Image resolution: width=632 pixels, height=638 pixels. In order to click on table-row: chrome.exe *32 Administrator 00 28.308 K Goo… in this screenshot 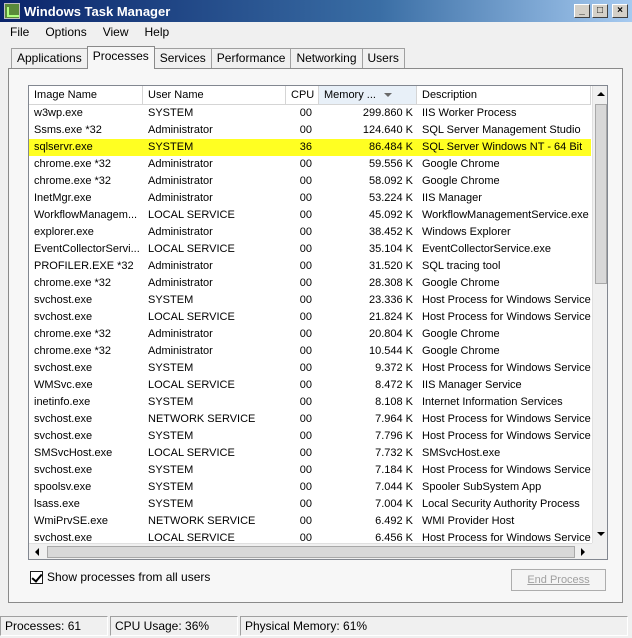, I will do `click(310, 283)`.